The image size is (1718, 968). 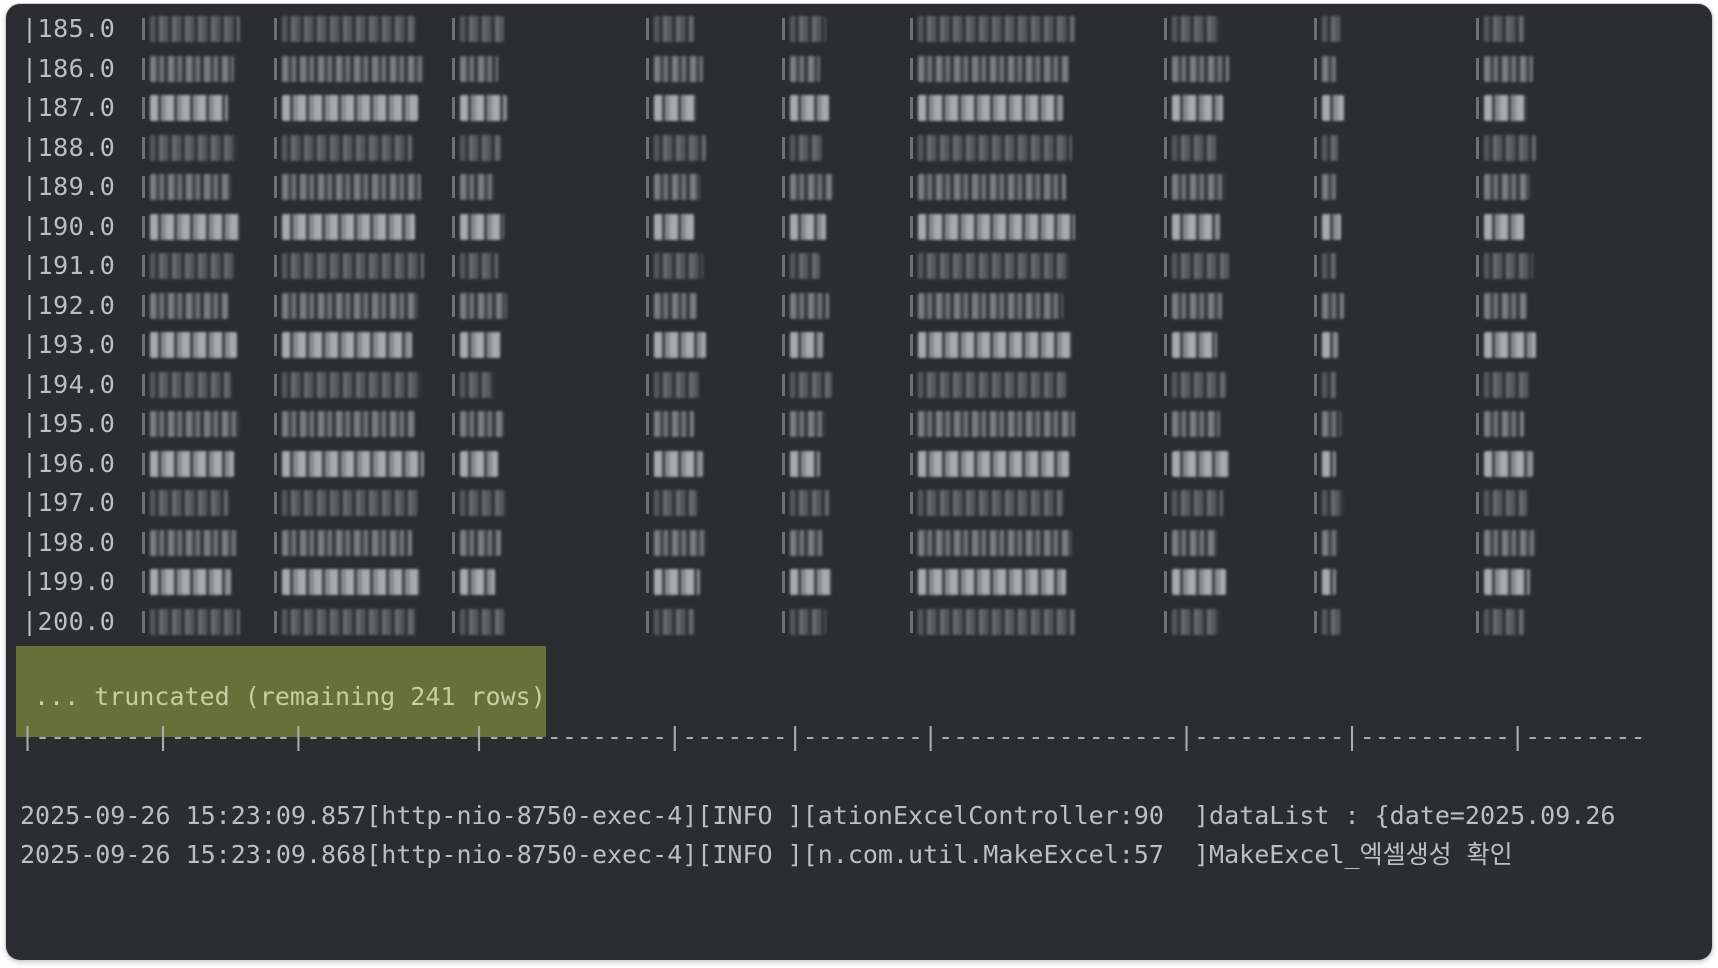 I want to click on table-row: |186.0, so click(x=859, y=69).